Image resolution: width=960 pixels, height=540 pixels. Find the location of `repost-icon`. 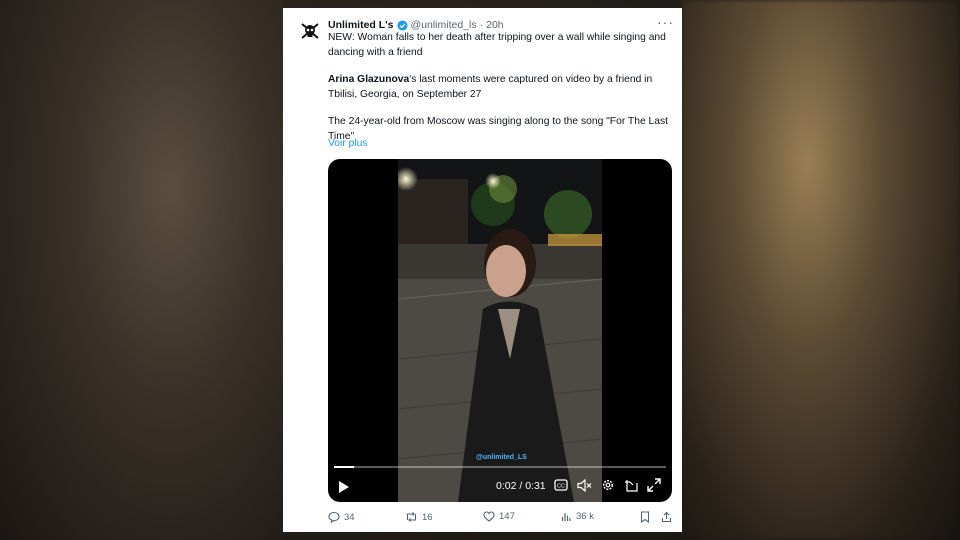

repost-icon is located at coordinates (411, 517).